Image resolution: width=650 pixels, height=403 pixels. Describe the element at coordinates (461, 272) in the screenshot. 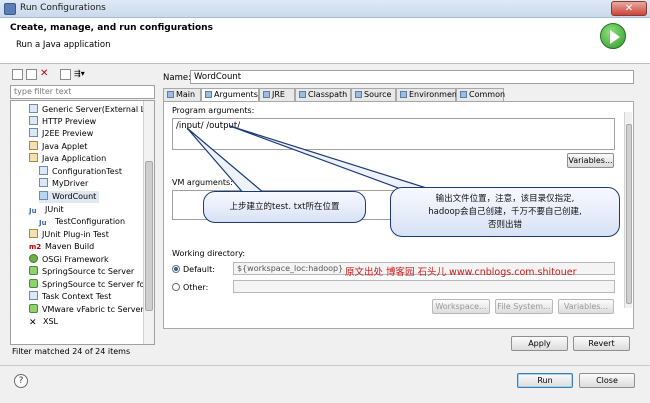

I see `source-watermark: 原文出处 博客园 石头儿 www.cnblogs.com.shitouer` at that location.